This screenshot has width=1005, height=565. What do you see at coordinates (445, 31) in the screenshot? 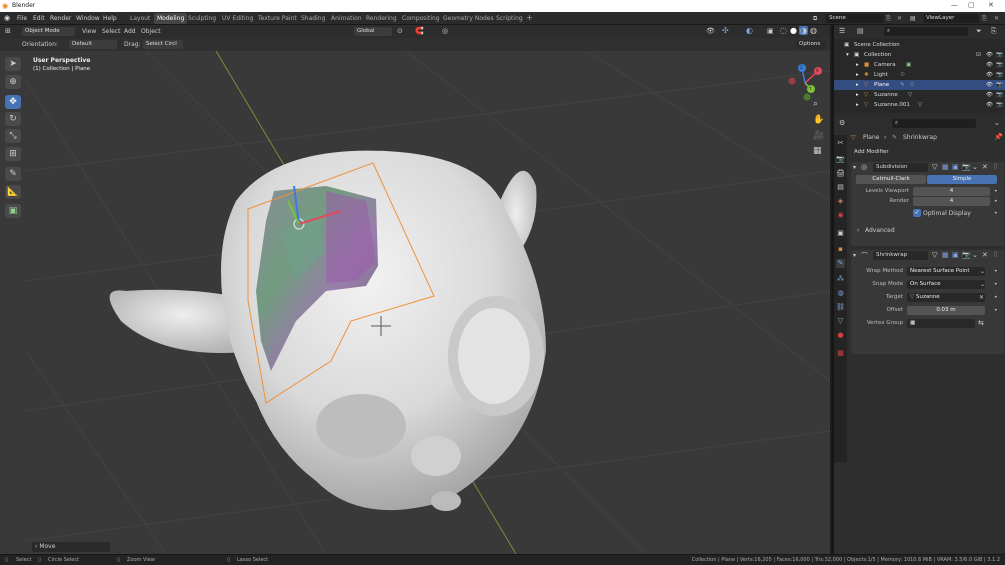
I see `proportional-edit-icon: ◎` at bounding box center [445, 31].